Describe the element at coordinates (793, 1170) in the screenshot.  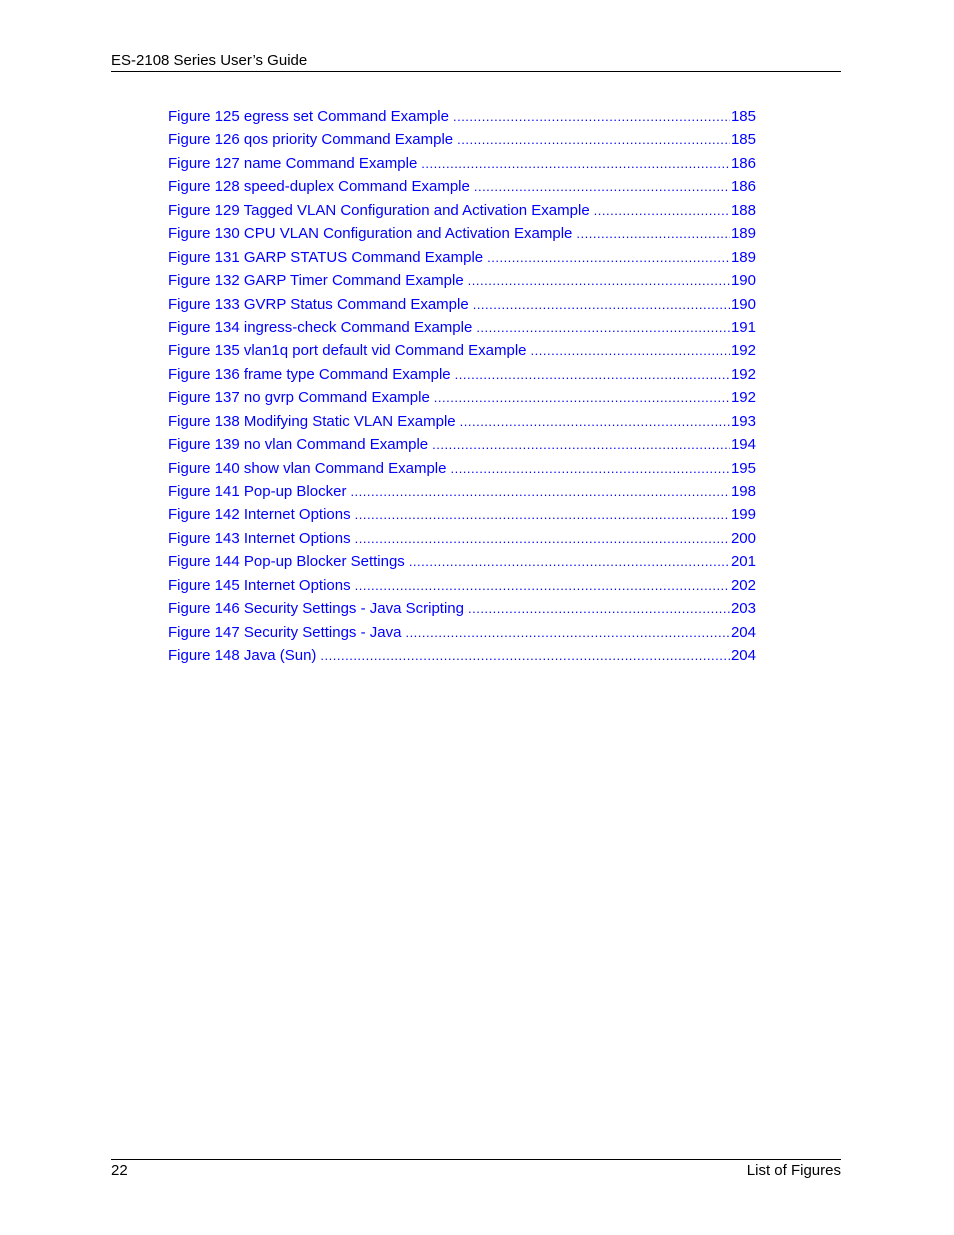
I see `footer-section-title: List of Figures` at that location.